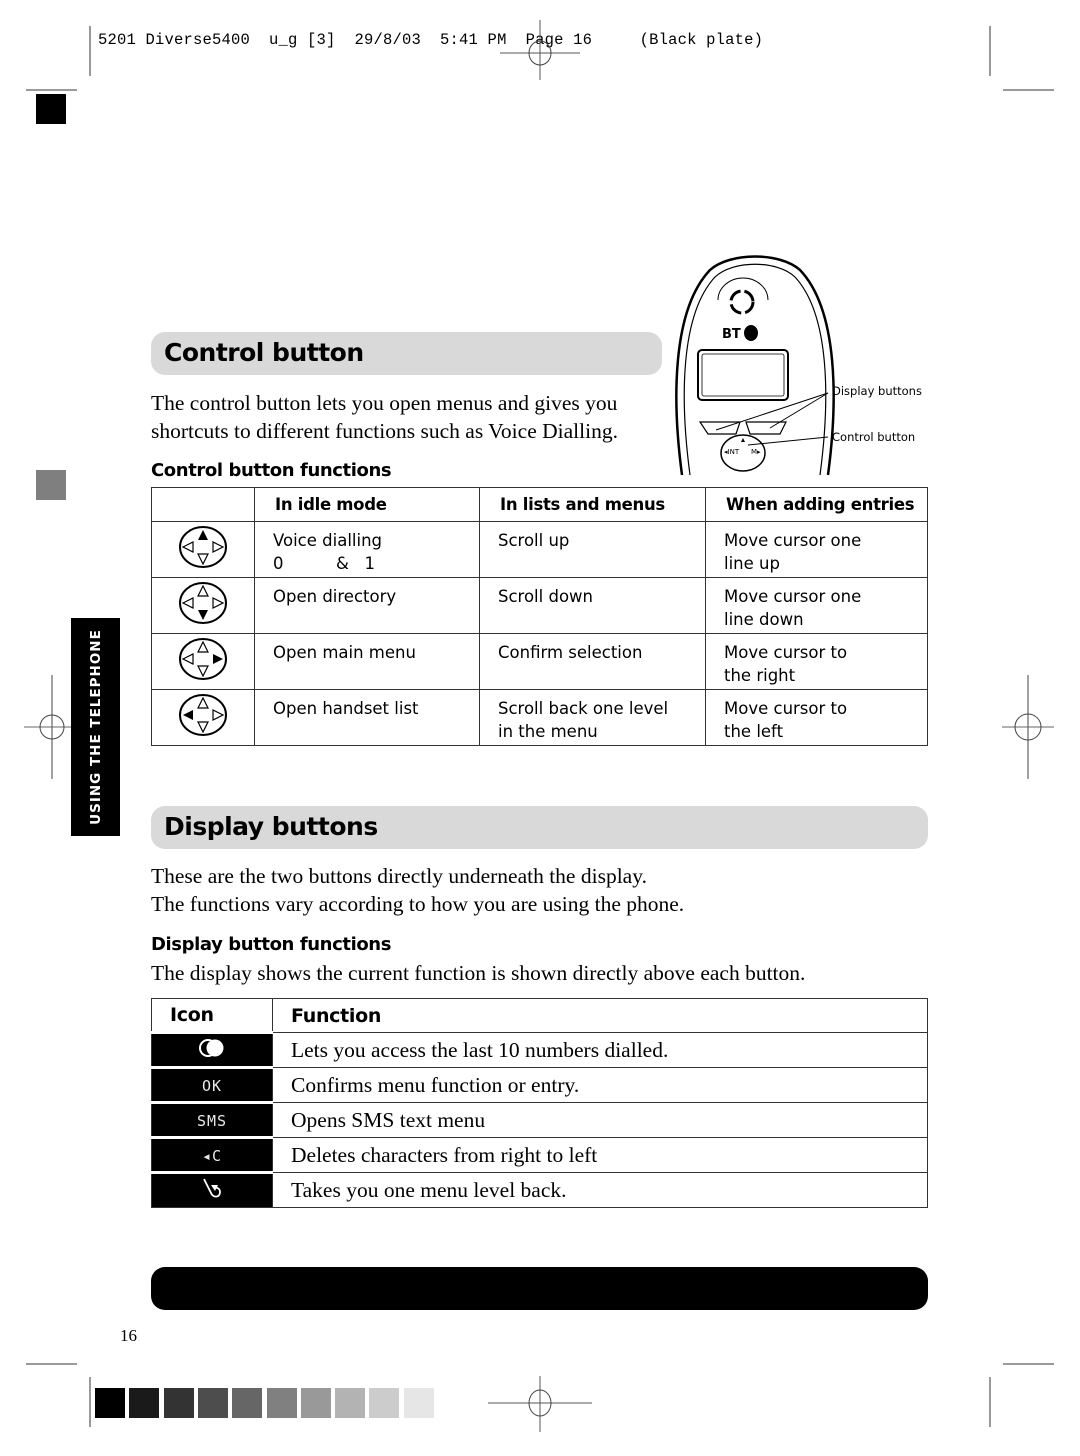 Image resolution: width=1080 pixels, height=1456 pixels. I want to click on ok-icon: OK, so click(212, 1084).